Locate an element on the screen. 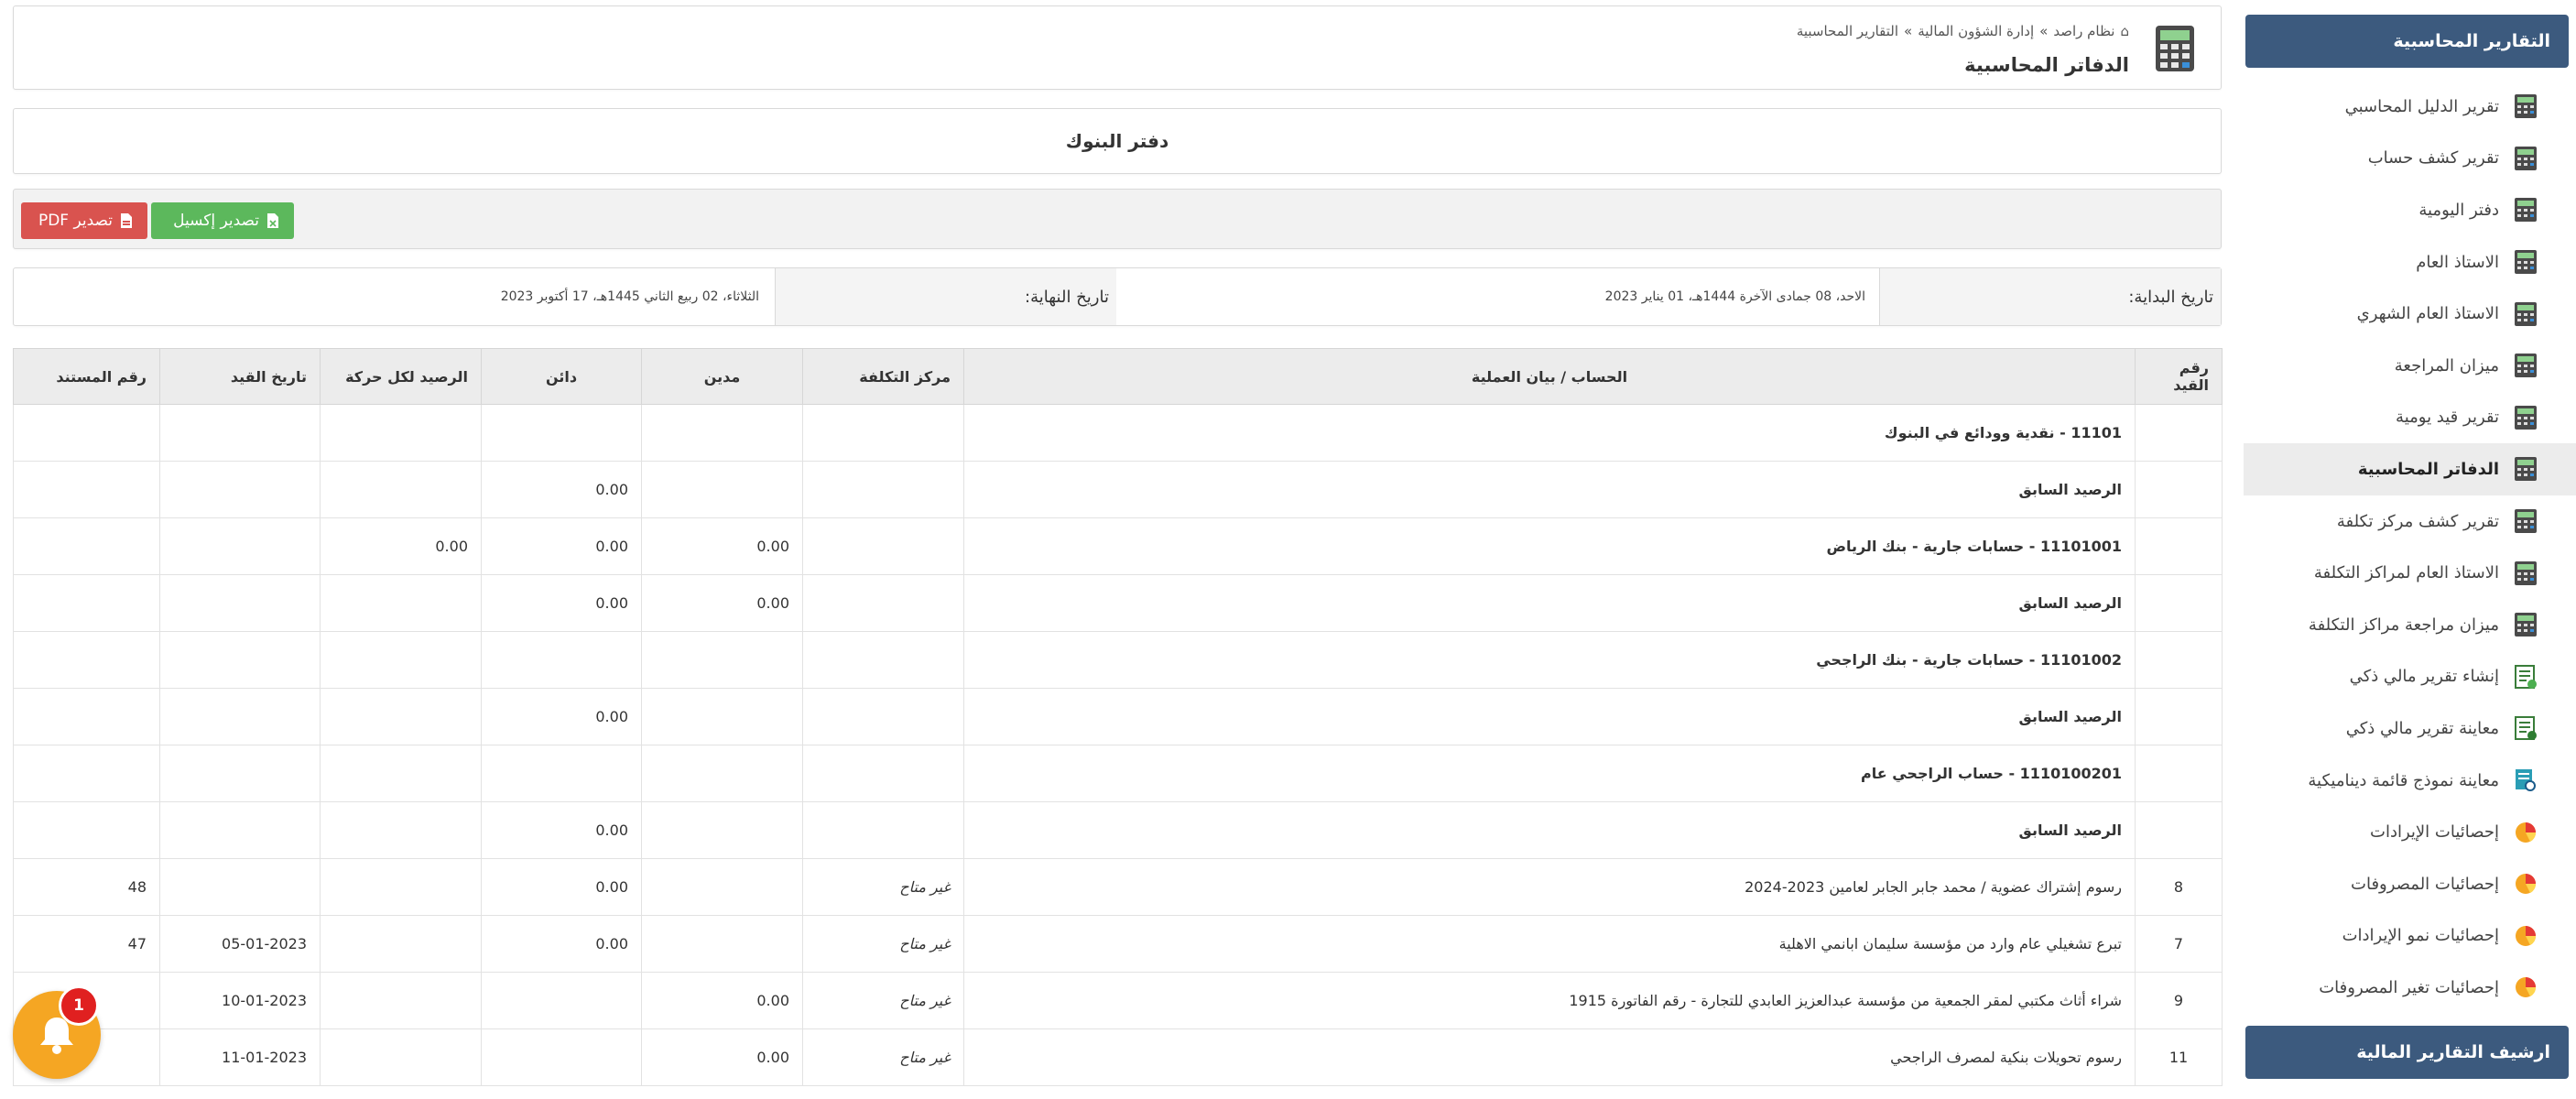 Image resolution: width=2576 pixels, height=1099 pixels. sidebar-item: تقرير الدليل المحاسبي is located at coordinates (2410, 107).